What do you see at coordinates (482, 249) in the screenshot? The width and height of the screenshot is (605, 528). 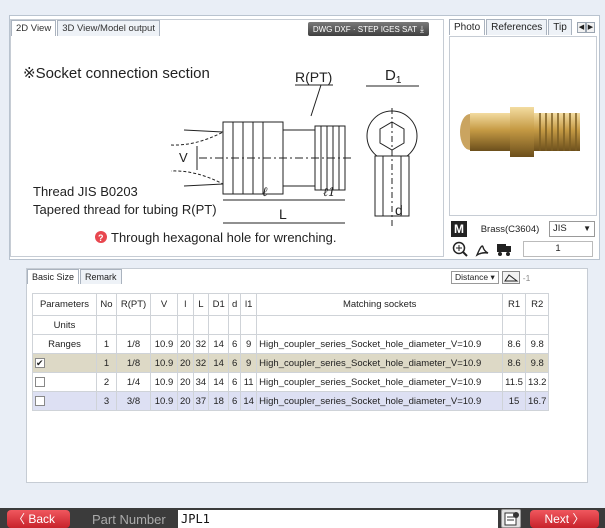 I see `pdf-icon` at bounding box center [482, 249].